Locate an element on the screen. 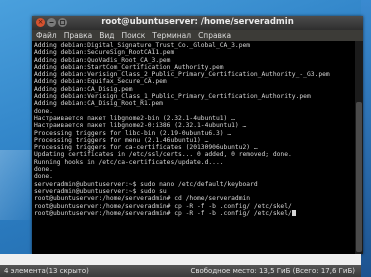 This screenshot has width=371, height=277. terminal-cursor is located at coordinates (293, 212).